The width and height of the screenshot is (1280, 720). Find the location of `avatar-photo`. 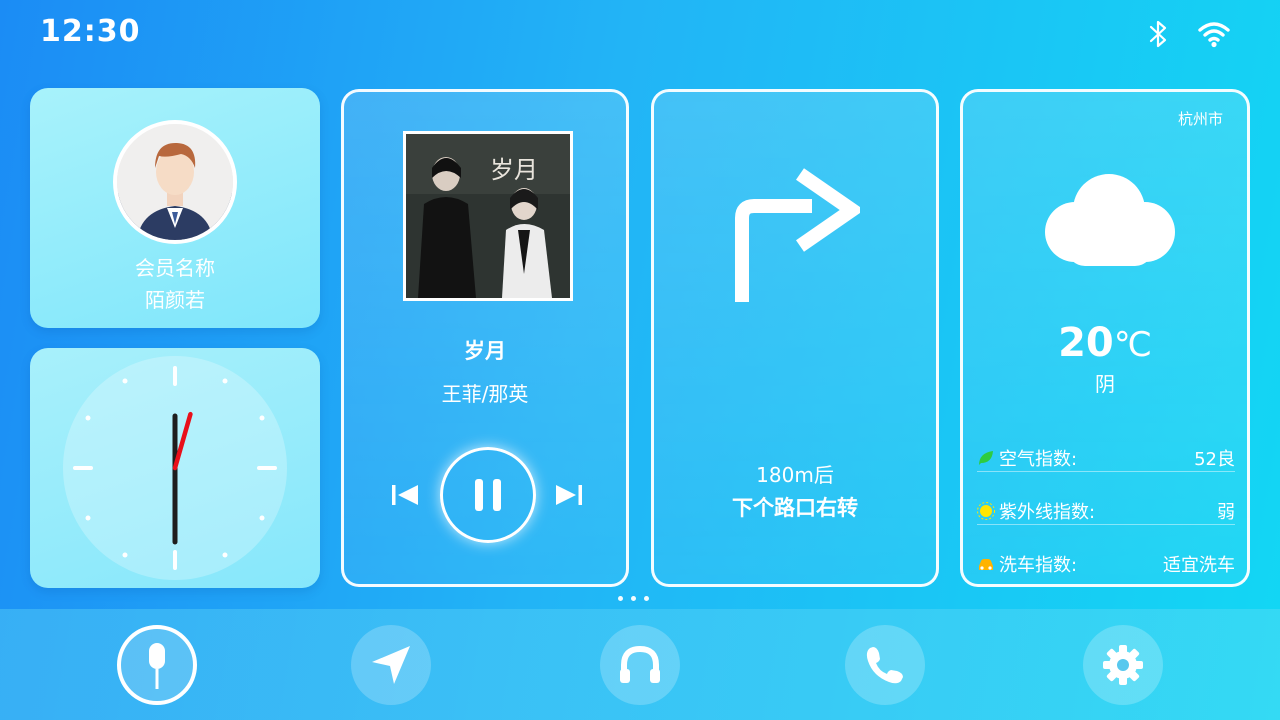

avatar-photo is located at coordinates (175, 182).